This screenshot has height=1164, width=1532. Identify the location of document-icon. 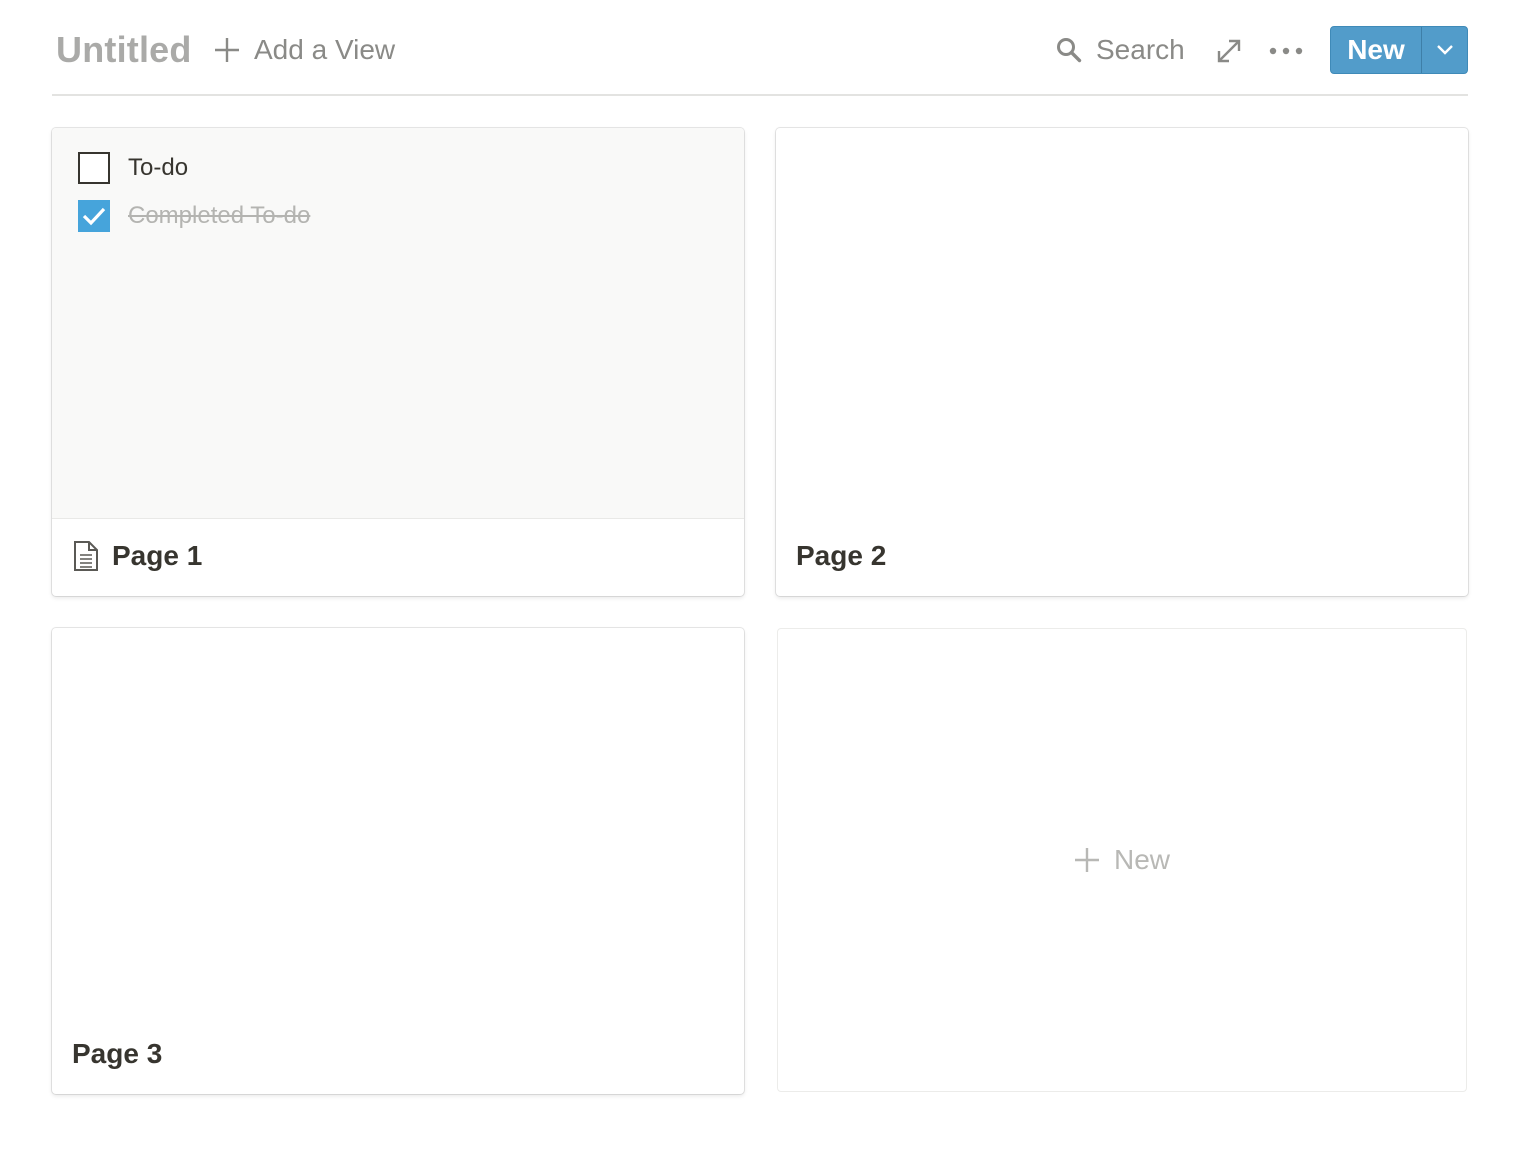
(86, 556).